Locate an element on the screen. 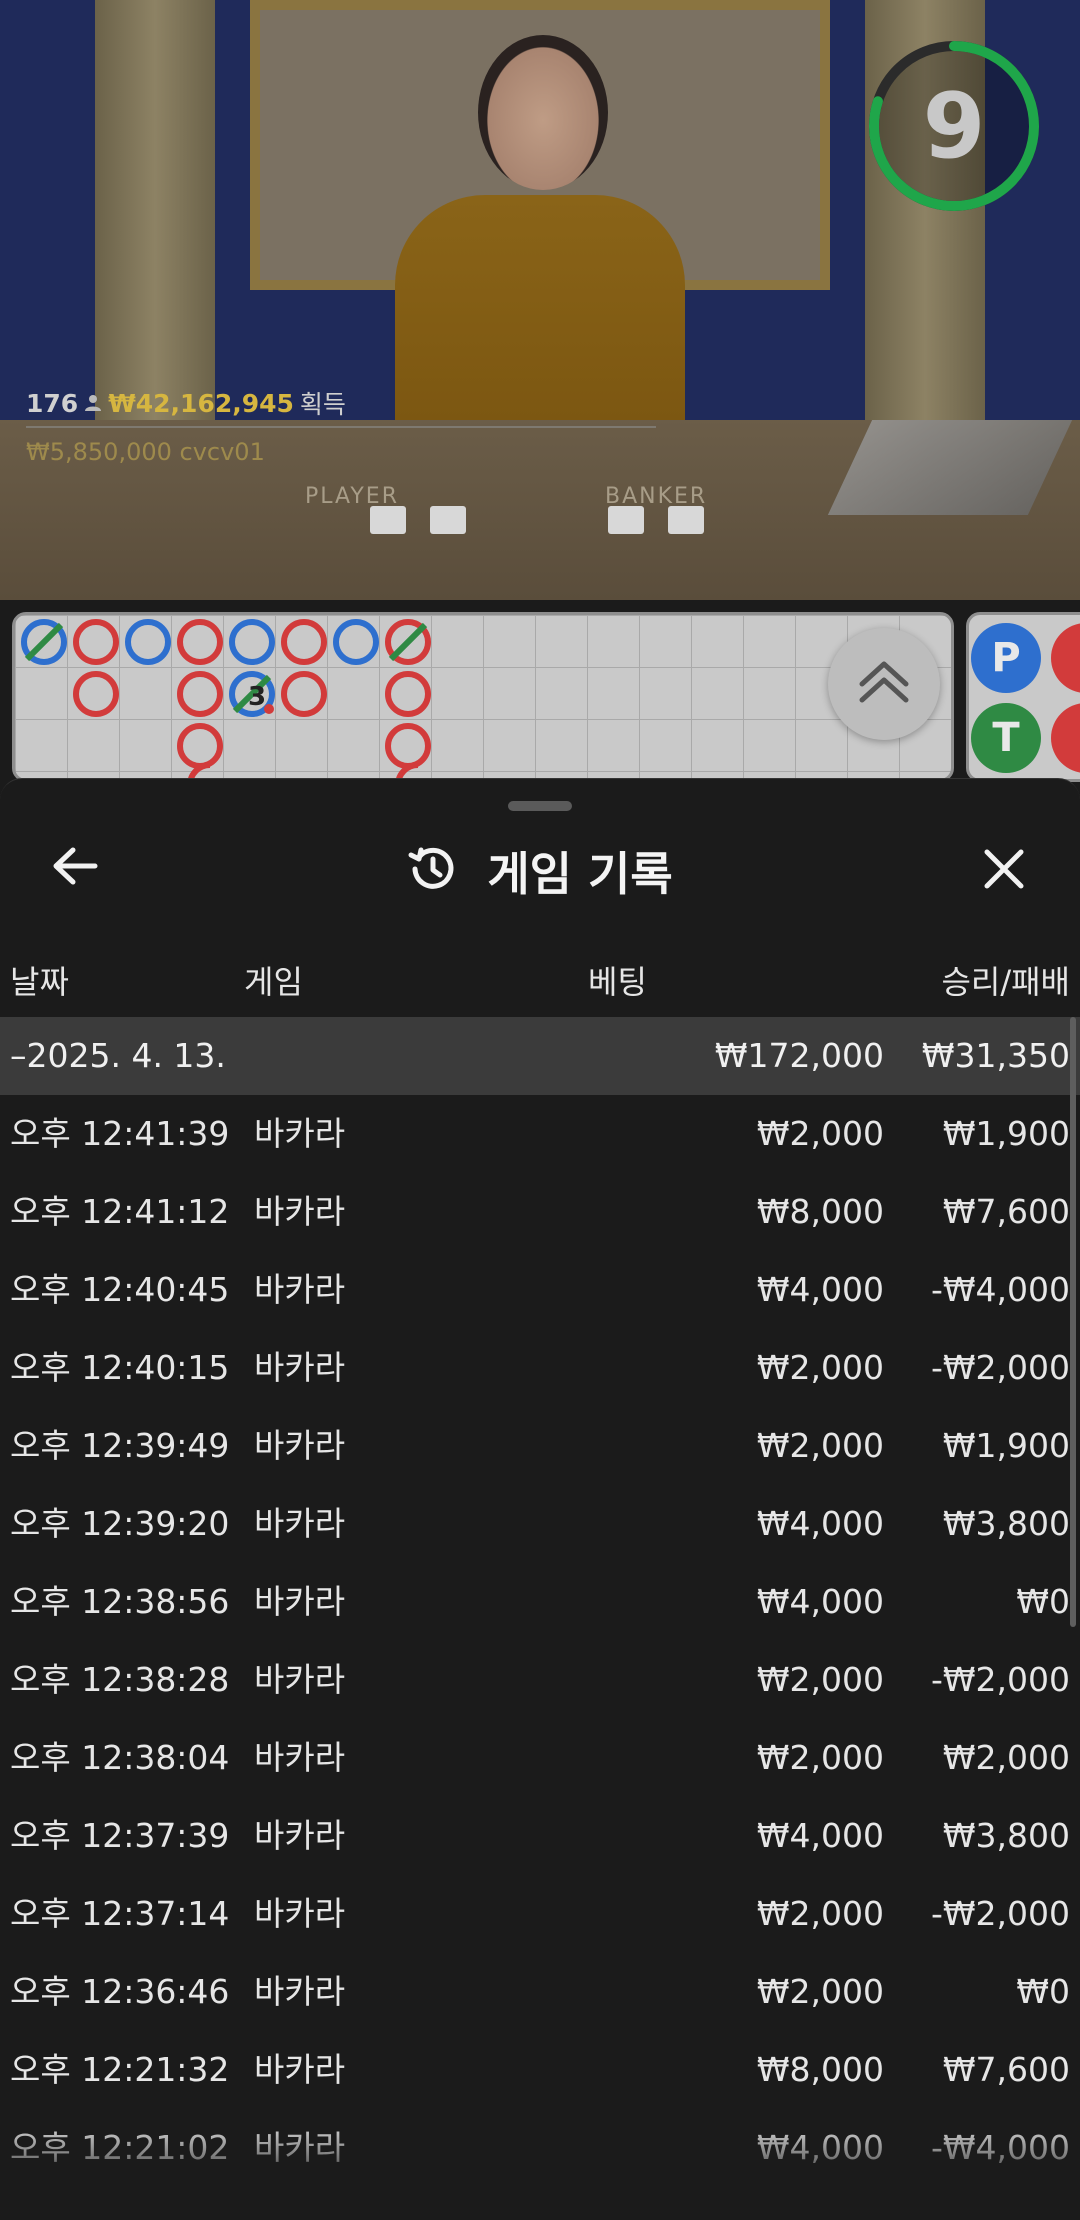 The width and height of the screenshot is (1080, 2220). row-time: 오후 12:38:28 is located at coordinates (120, 1679).